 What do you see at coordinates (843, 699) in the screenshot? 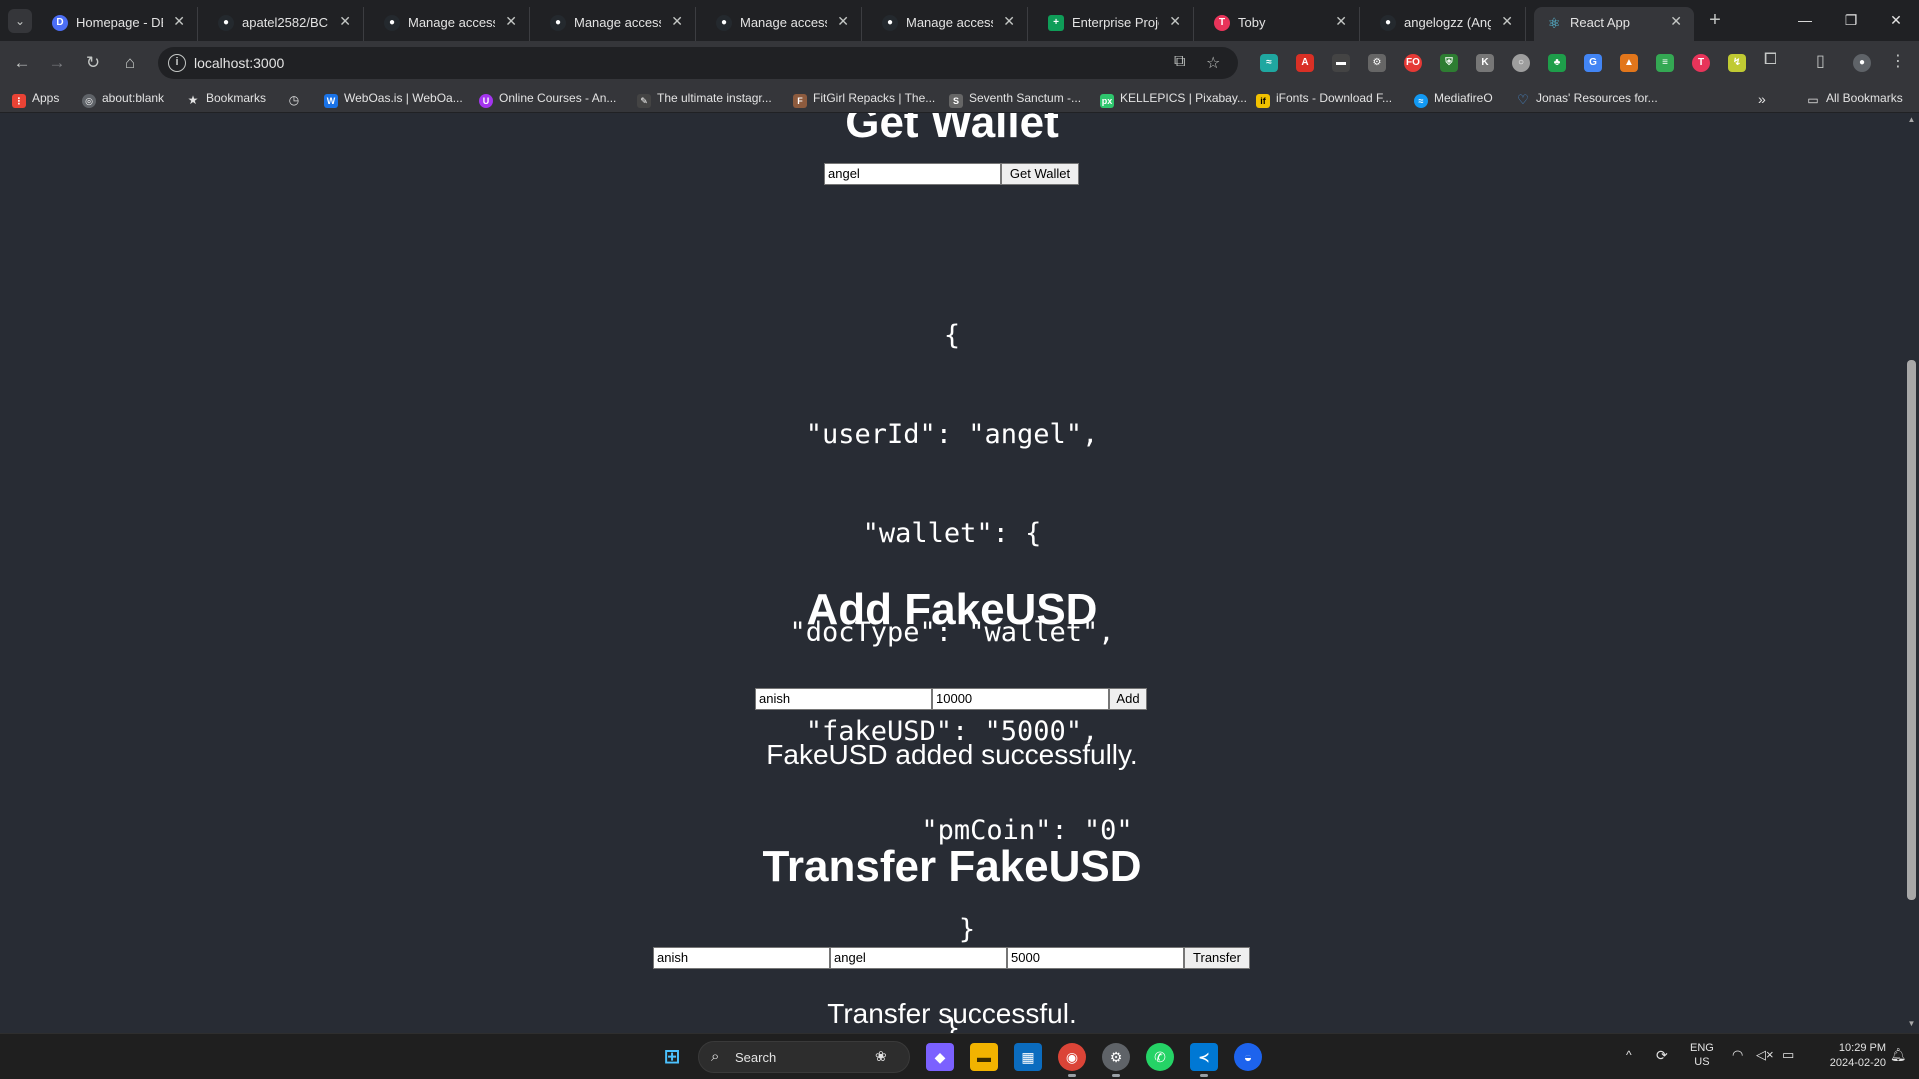
I see `add-user-input: anish` at bounding box center [843, 699].